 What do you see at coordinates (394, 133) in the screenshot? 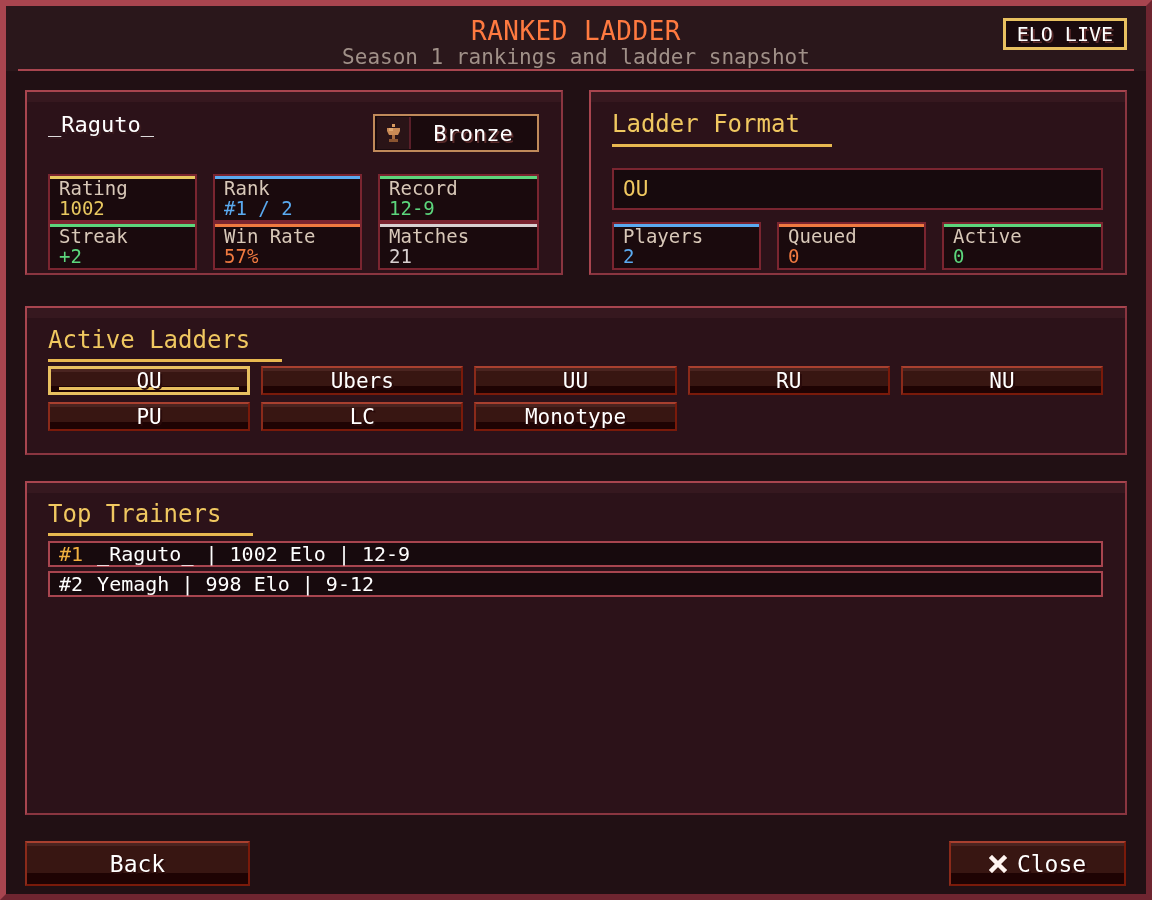
I see `trophy-icon` at bounding box center [394, 133].